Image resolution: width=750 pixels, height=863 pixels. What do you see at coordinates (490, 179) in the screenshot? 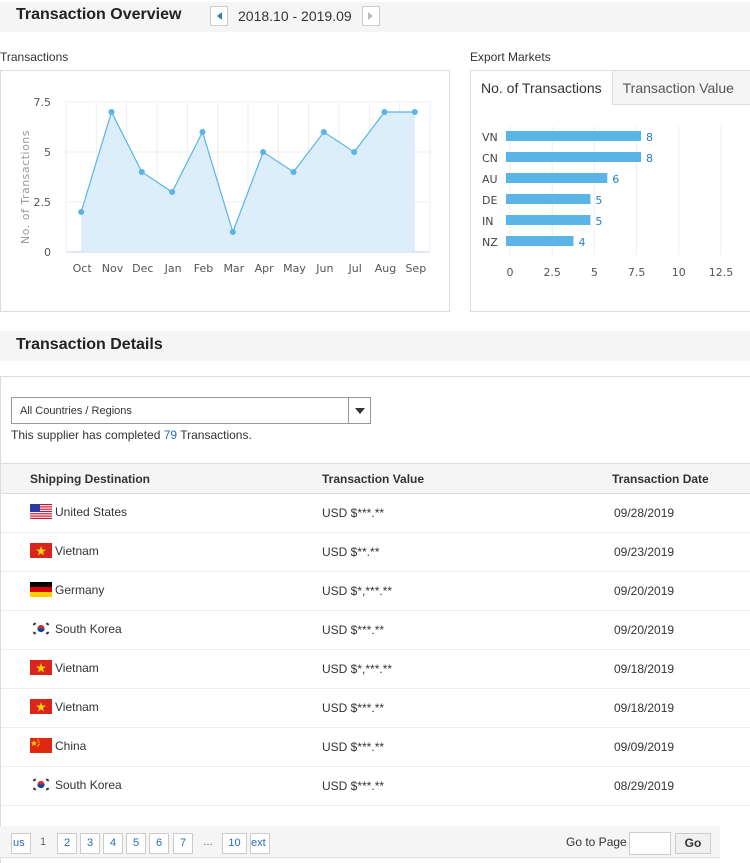
I see `category-label: AU` at bounding box center [490, 179].